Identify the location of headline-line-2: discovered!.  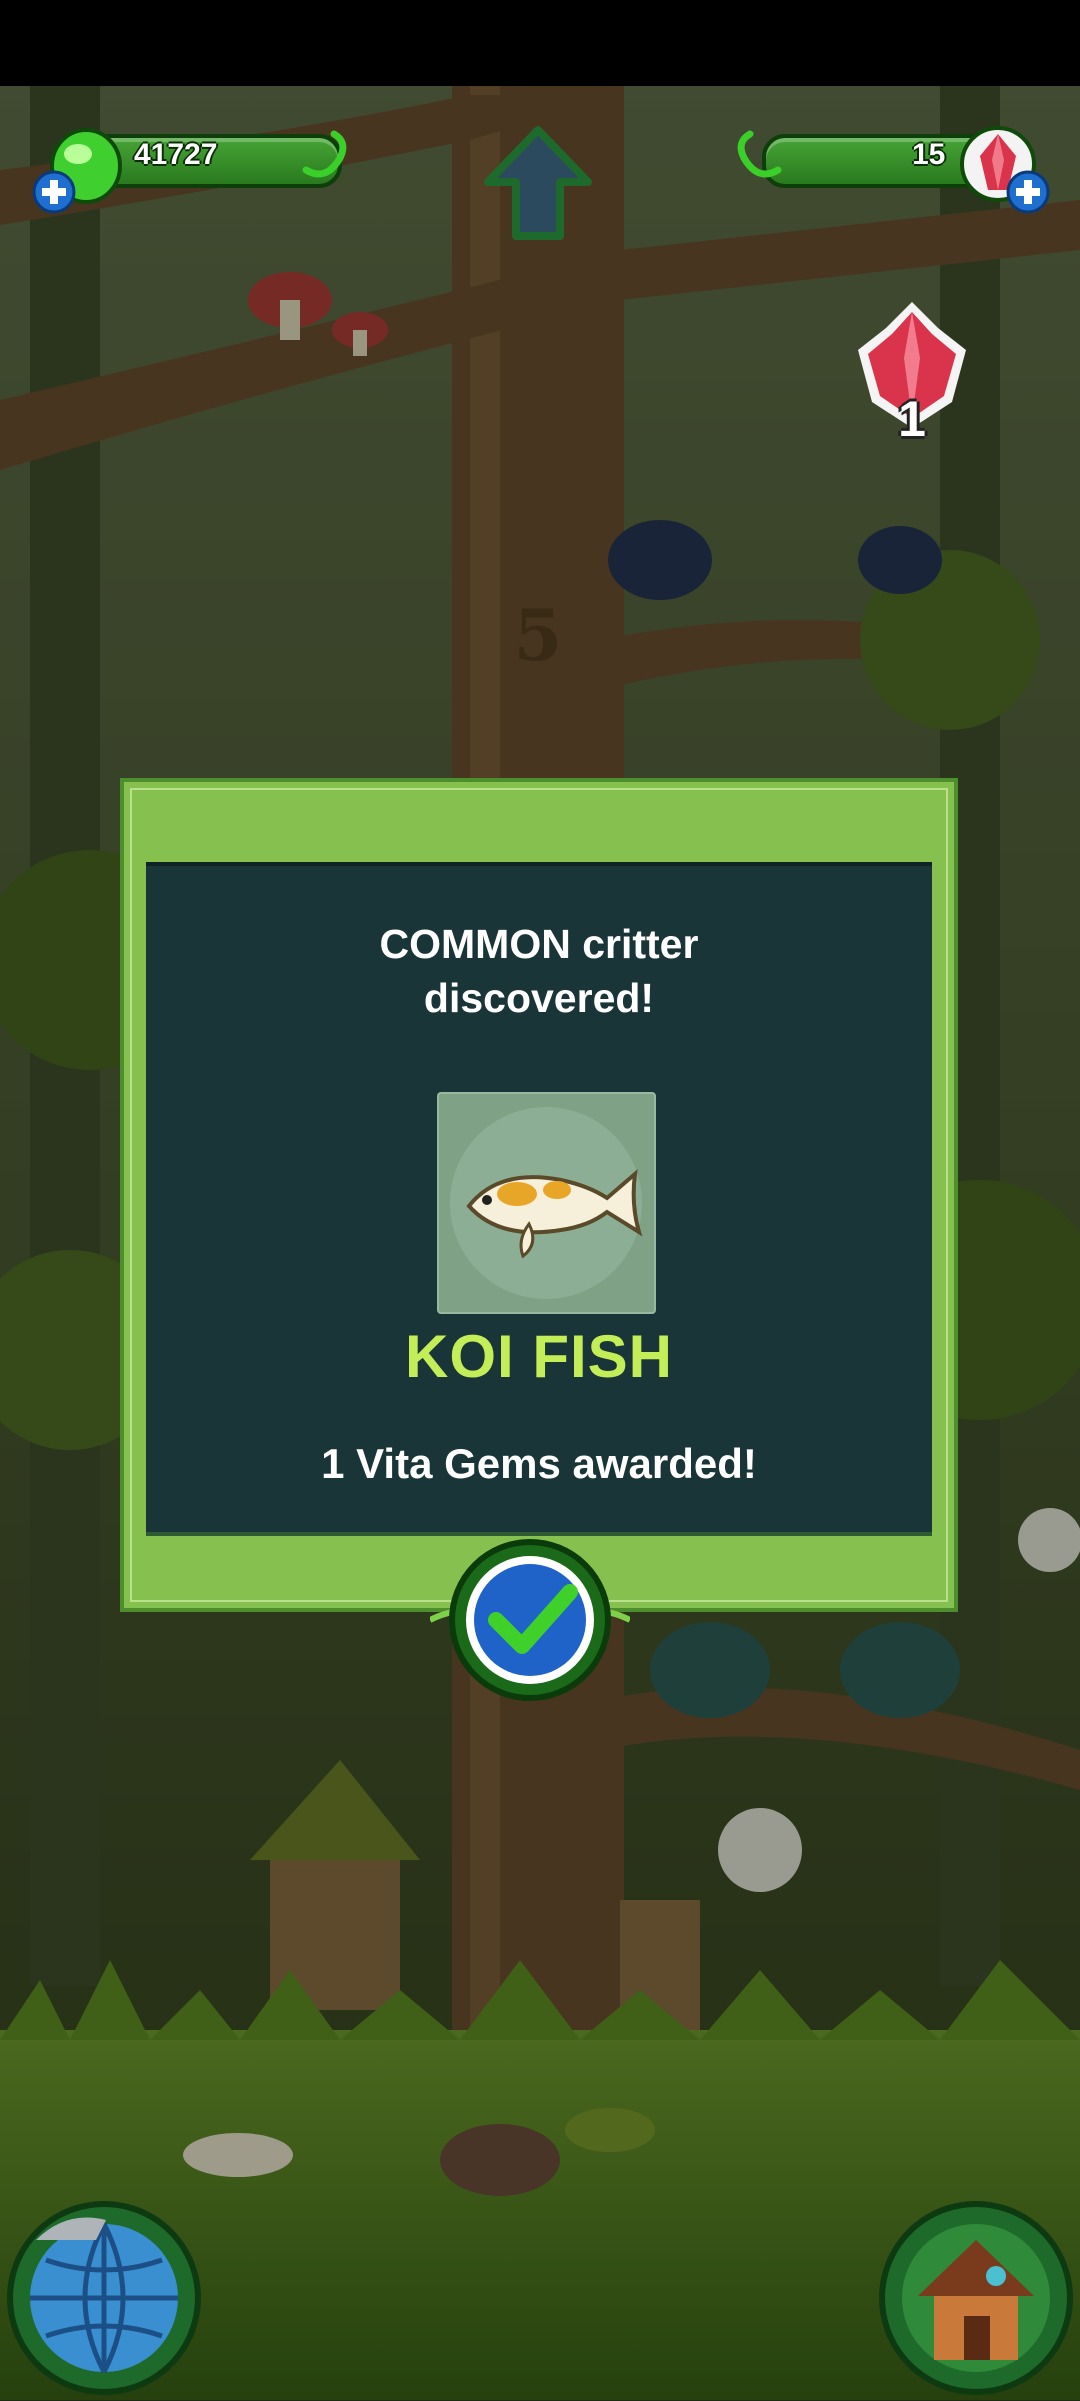
(539, 998).